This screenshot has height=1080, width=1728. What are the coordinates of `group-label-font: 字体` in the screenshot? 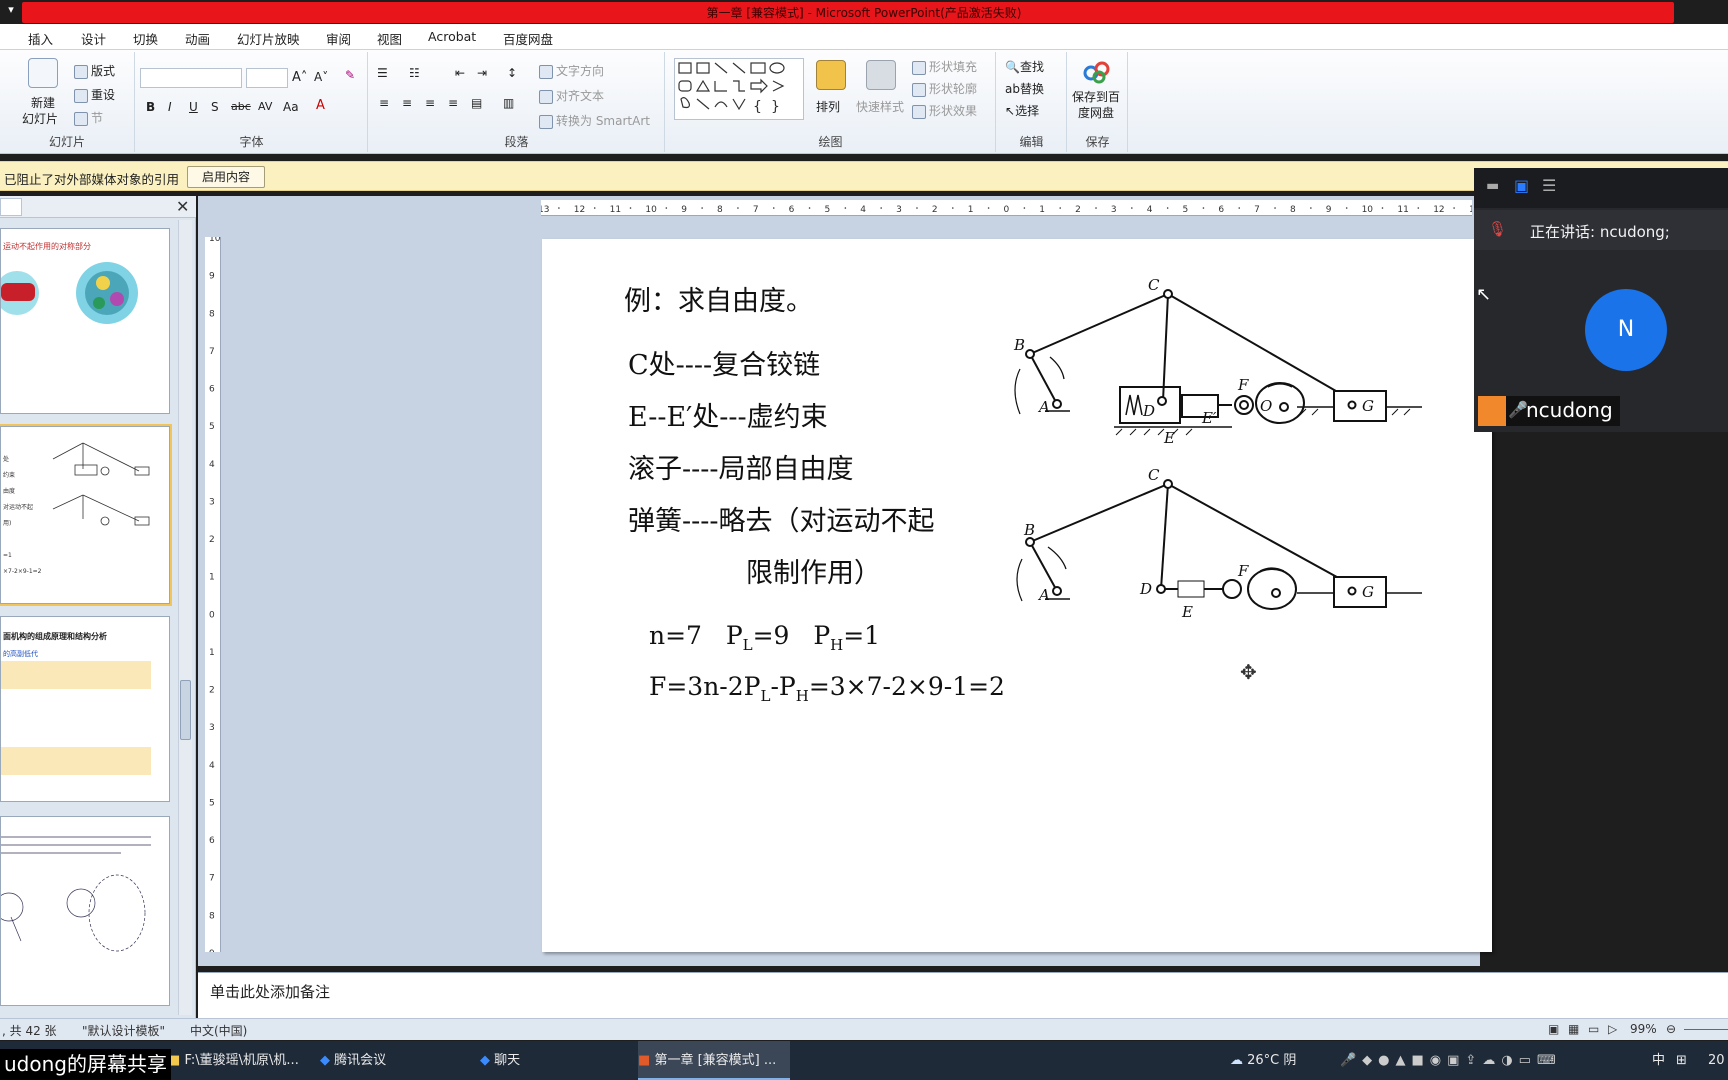 It's located at (251, 142).